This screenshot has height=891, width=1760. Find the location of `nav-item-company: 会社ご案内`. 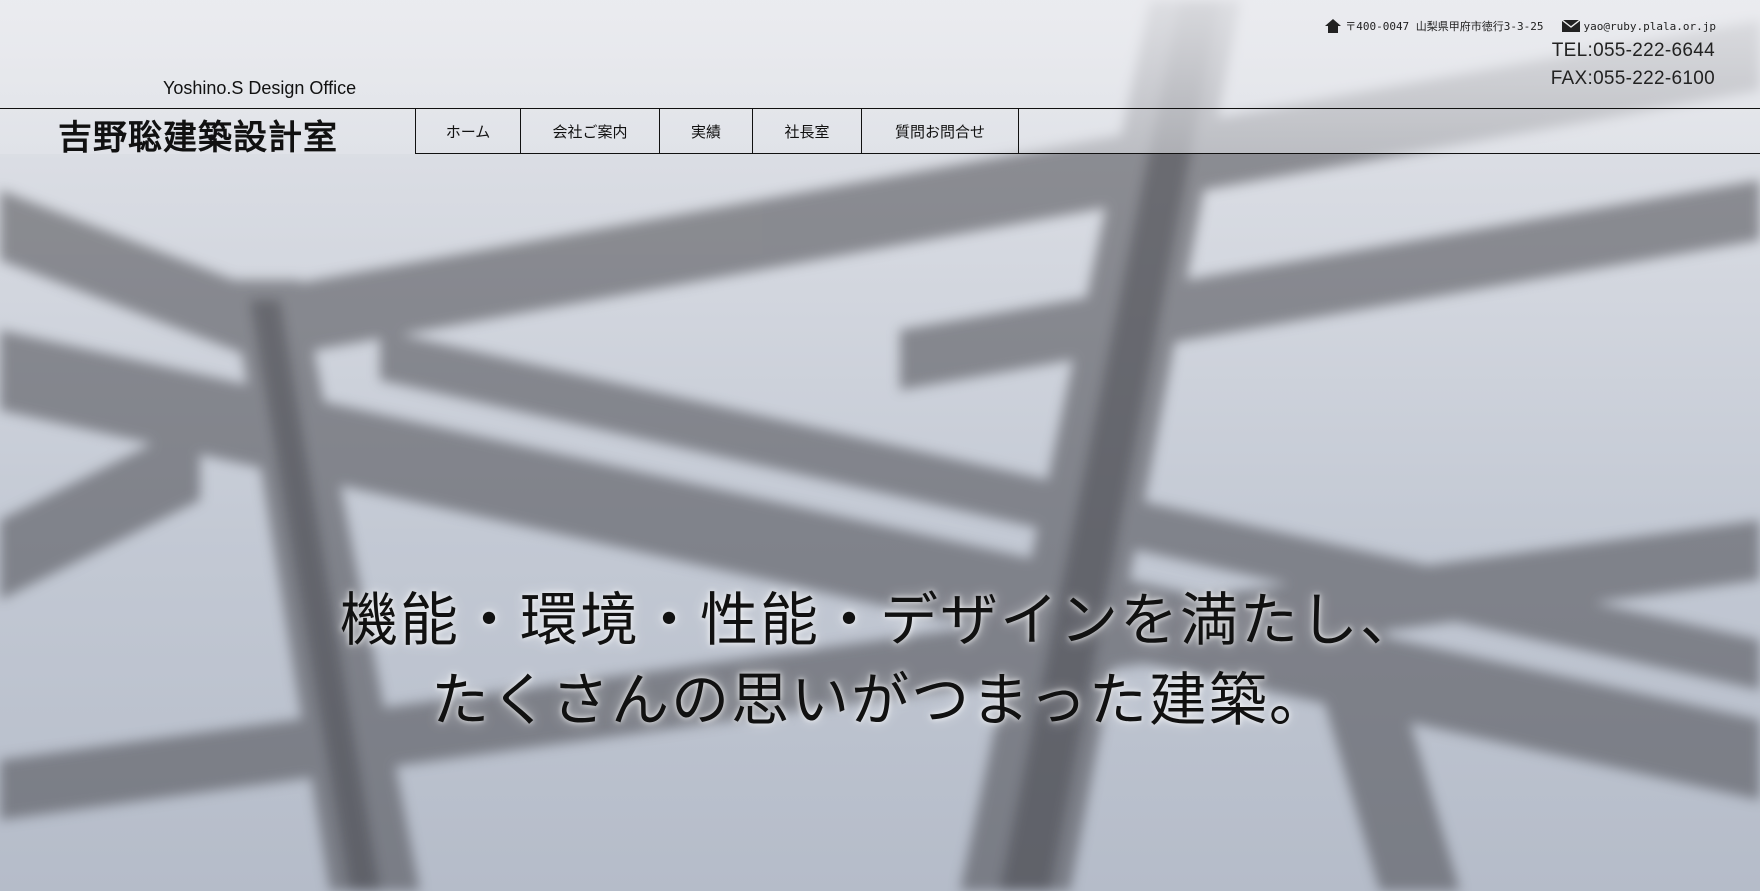

nav-item-company: 会社ご案内 is located at coordinates (590, 131).